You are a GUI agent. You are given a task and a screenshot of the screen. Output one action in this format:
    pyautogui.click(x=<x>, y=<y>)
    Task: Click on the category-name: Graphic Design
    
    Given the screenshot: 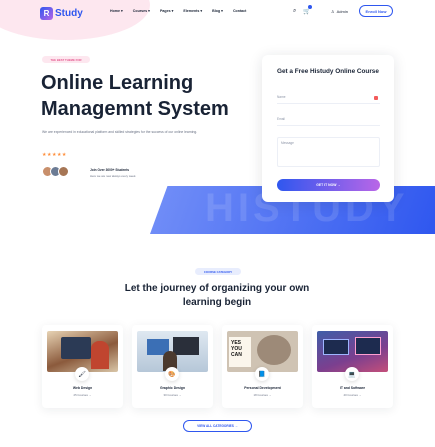 What is the action you would take?
    pyautogui.click(x=172, y=388)
    